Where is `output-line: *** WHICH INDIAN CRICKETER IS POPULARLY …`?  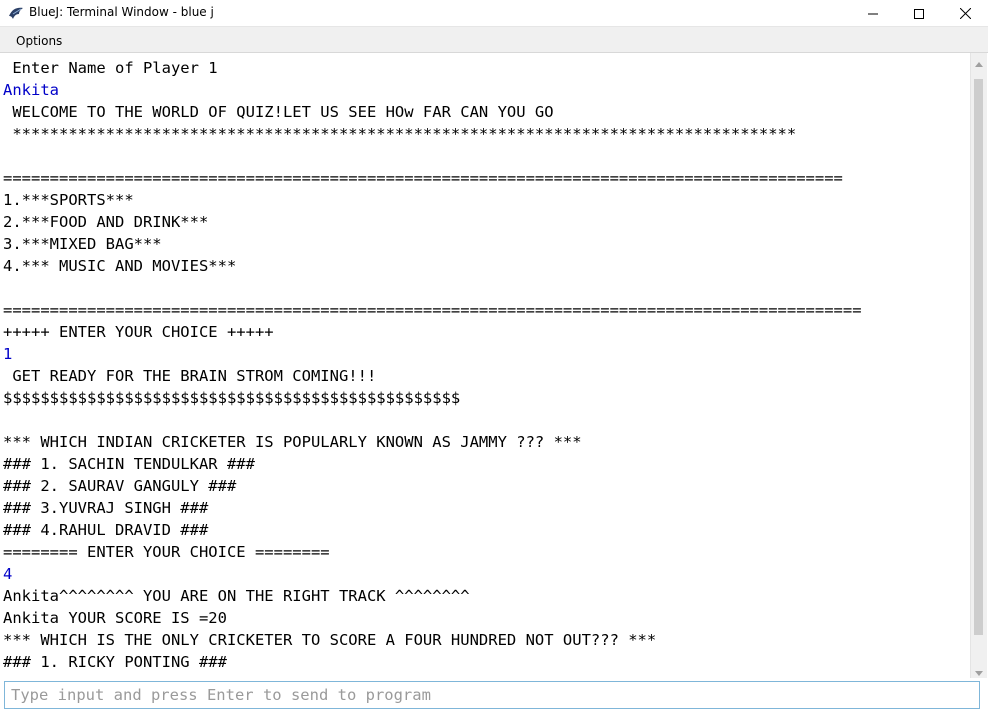 output-line: *** WHICH INDIAN CRICKETER IS POPULARLY … is located at coordinates (292, 442).